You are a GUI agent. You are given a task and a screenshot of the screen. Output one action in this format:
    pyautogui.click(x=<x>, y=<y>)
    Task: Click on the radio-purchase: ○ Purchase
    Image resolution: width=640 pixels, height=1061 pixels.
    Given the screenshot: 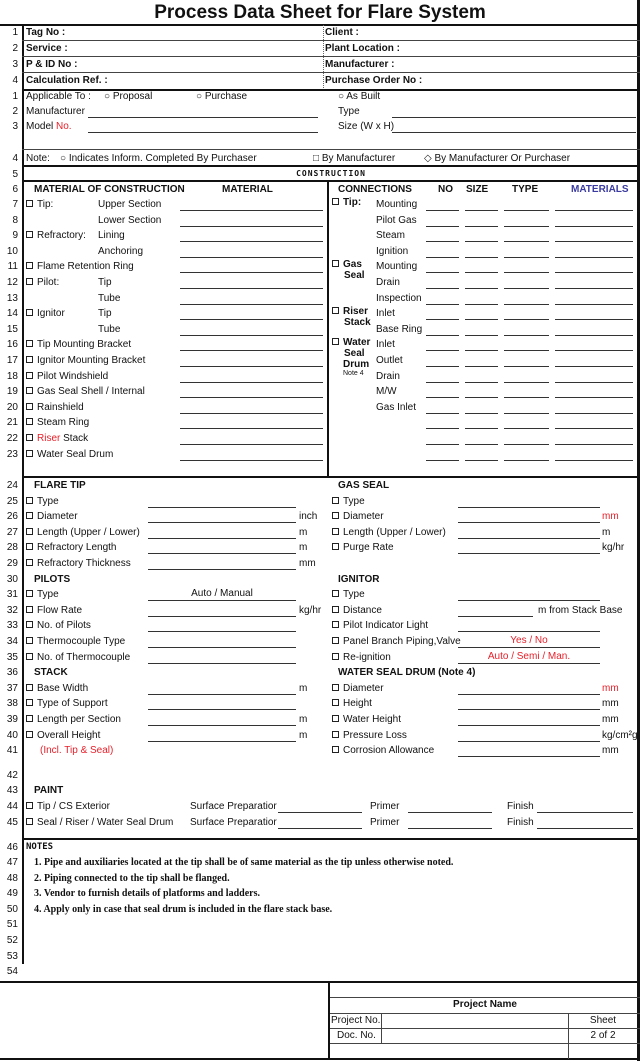 What is the action you would take?
    pyautogui.click(x=221, y=96)
    